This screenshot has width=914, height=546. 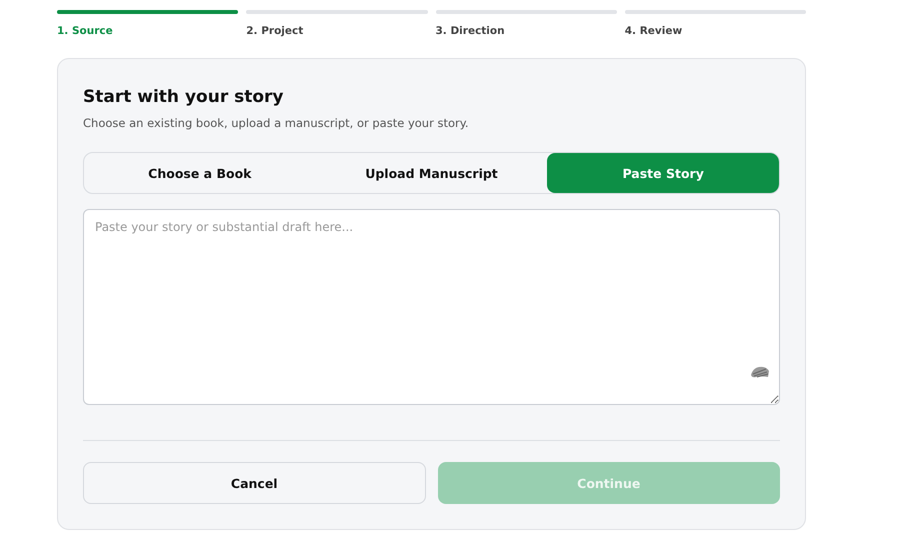 I want to click on card-subtitle: Choose an existing book, upload a manuscript, or paste your story., so click(x=276, y=123).